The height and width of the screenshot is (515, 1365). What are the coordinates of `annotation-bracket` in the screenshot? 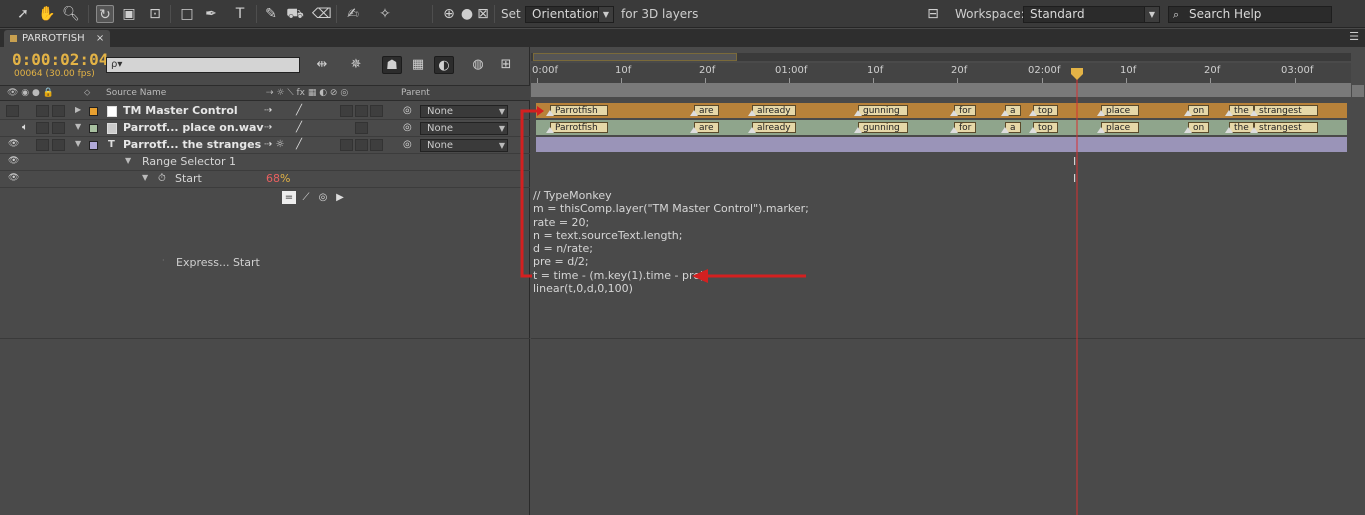 It's located at (528, 193).